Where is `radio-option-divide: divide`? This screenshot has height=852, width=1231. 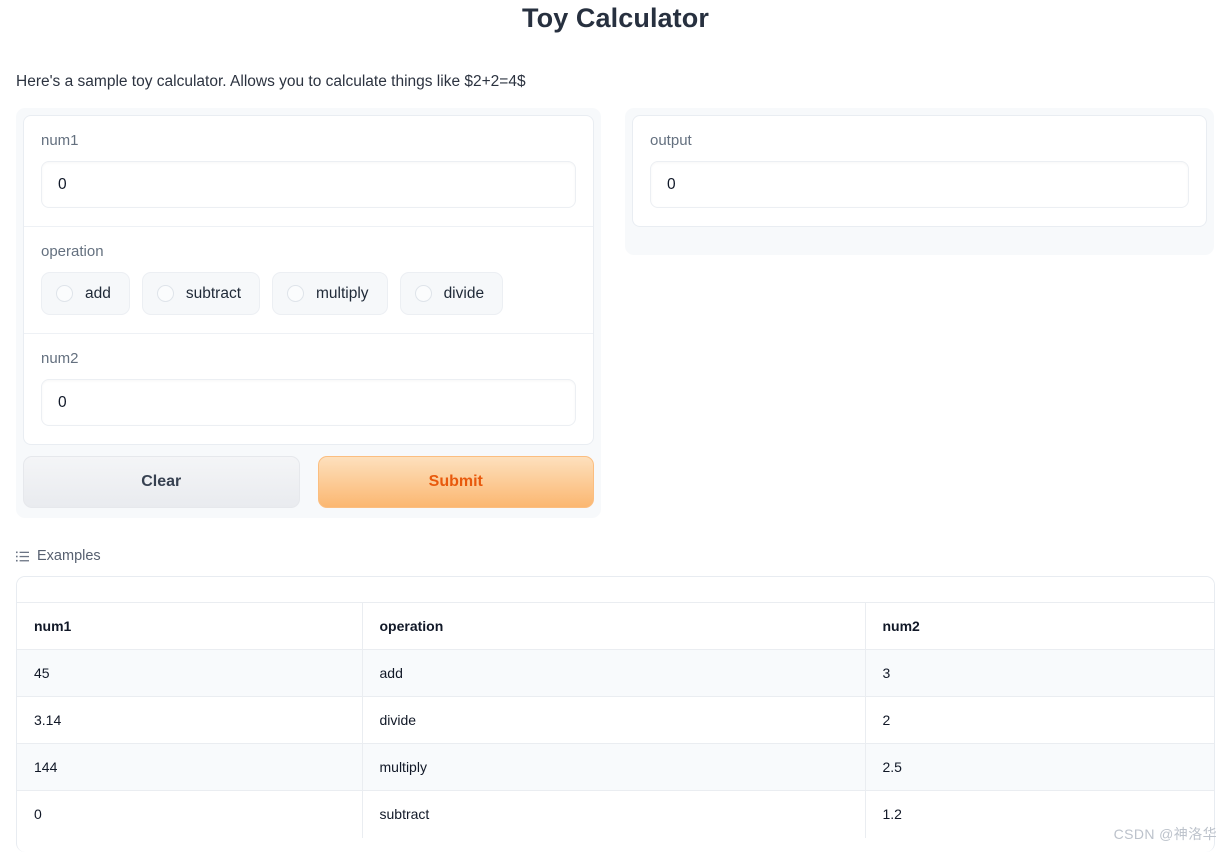
radio-option-divide: divide is located at coordinates (451, 293).